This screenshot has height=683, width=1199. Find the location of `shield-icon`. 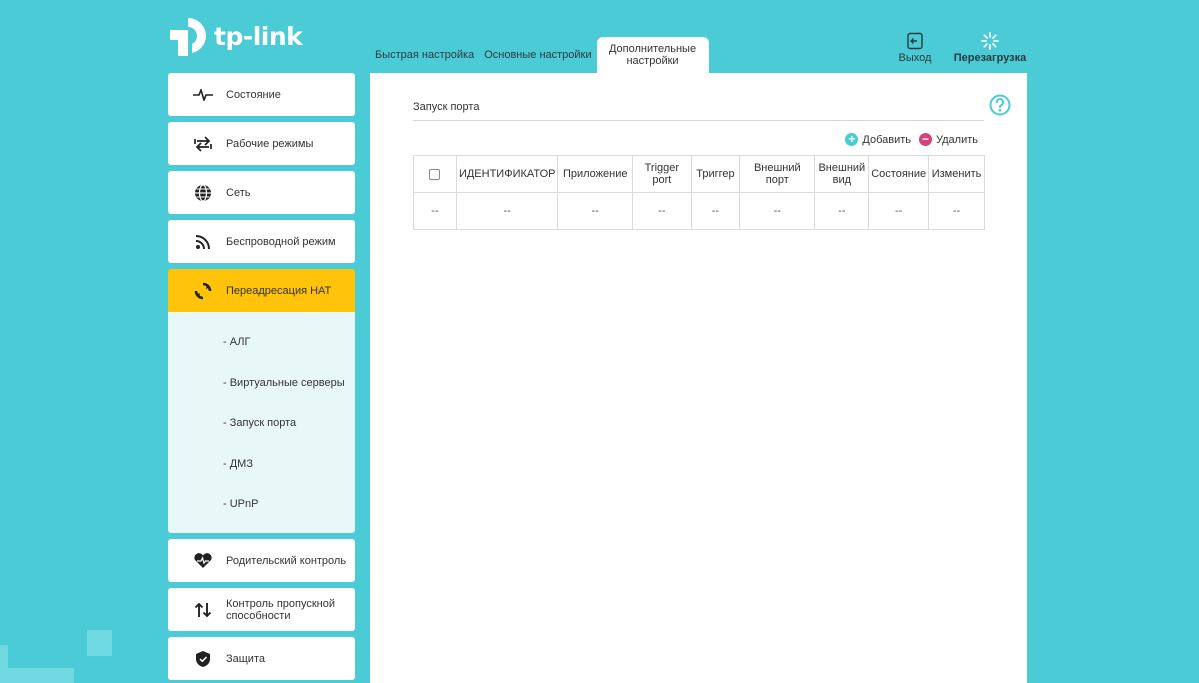

shield-icon is located at coordinates (203, 659).